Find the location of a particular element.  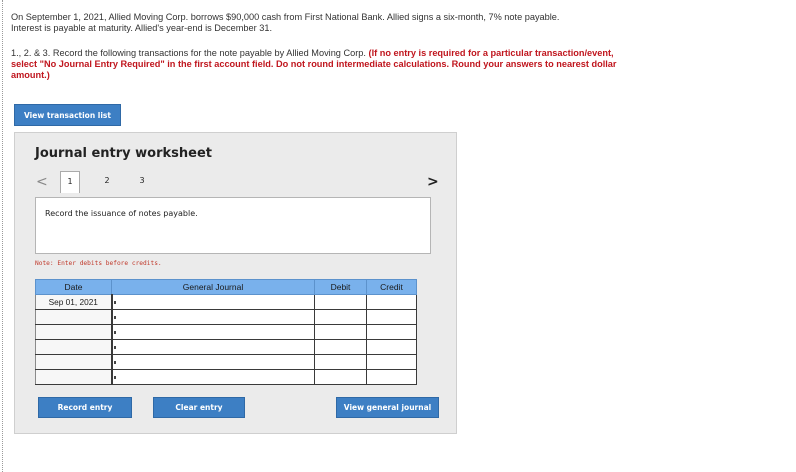

tab-2: 2 is located at coordinates (107, 182).